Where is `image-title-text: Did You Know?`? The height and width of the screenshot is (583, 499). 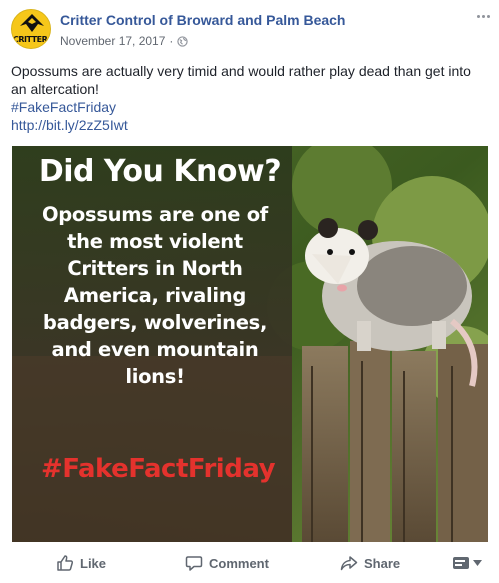 image-title-text: Did You Know? is located at coordinates (160, 171).